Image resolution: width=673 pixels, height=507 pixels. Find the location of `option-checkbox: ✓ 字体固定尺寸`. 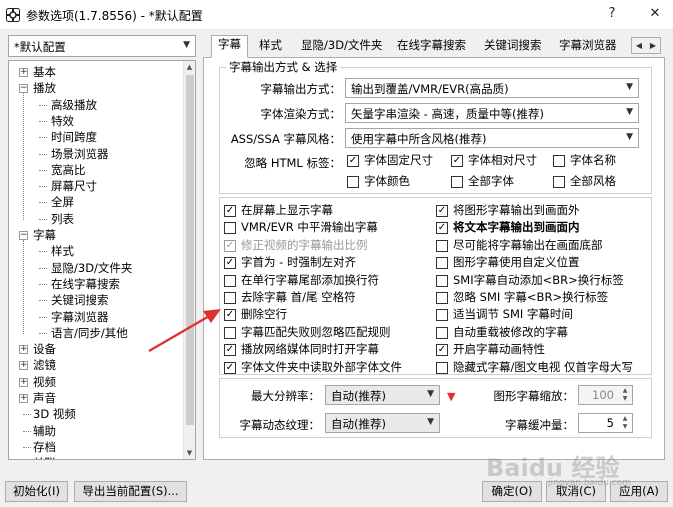

option-checkbox: ✓ 字体固定尺寸 is located at coordinates (390, 161).